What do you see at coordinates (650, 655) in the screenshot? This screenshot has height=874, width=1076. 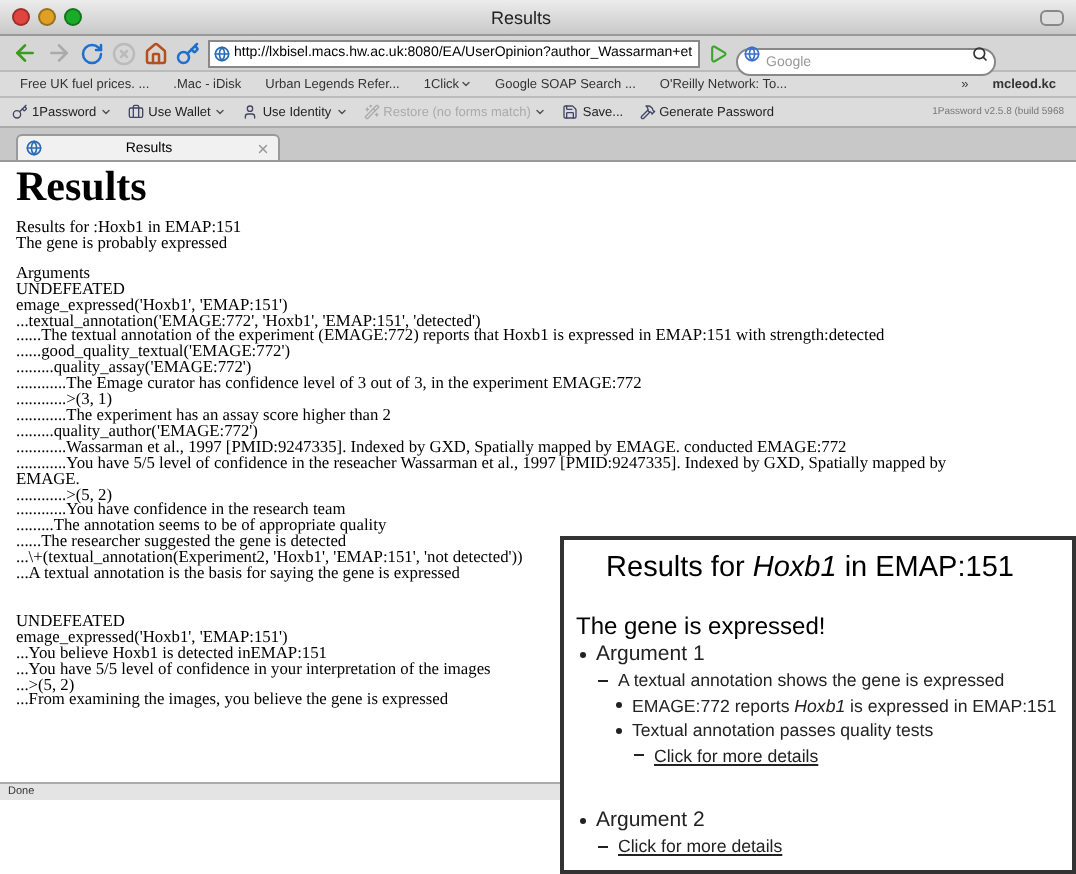 I see `list-item-text: Argument 1` at bounding box center [650, 655].